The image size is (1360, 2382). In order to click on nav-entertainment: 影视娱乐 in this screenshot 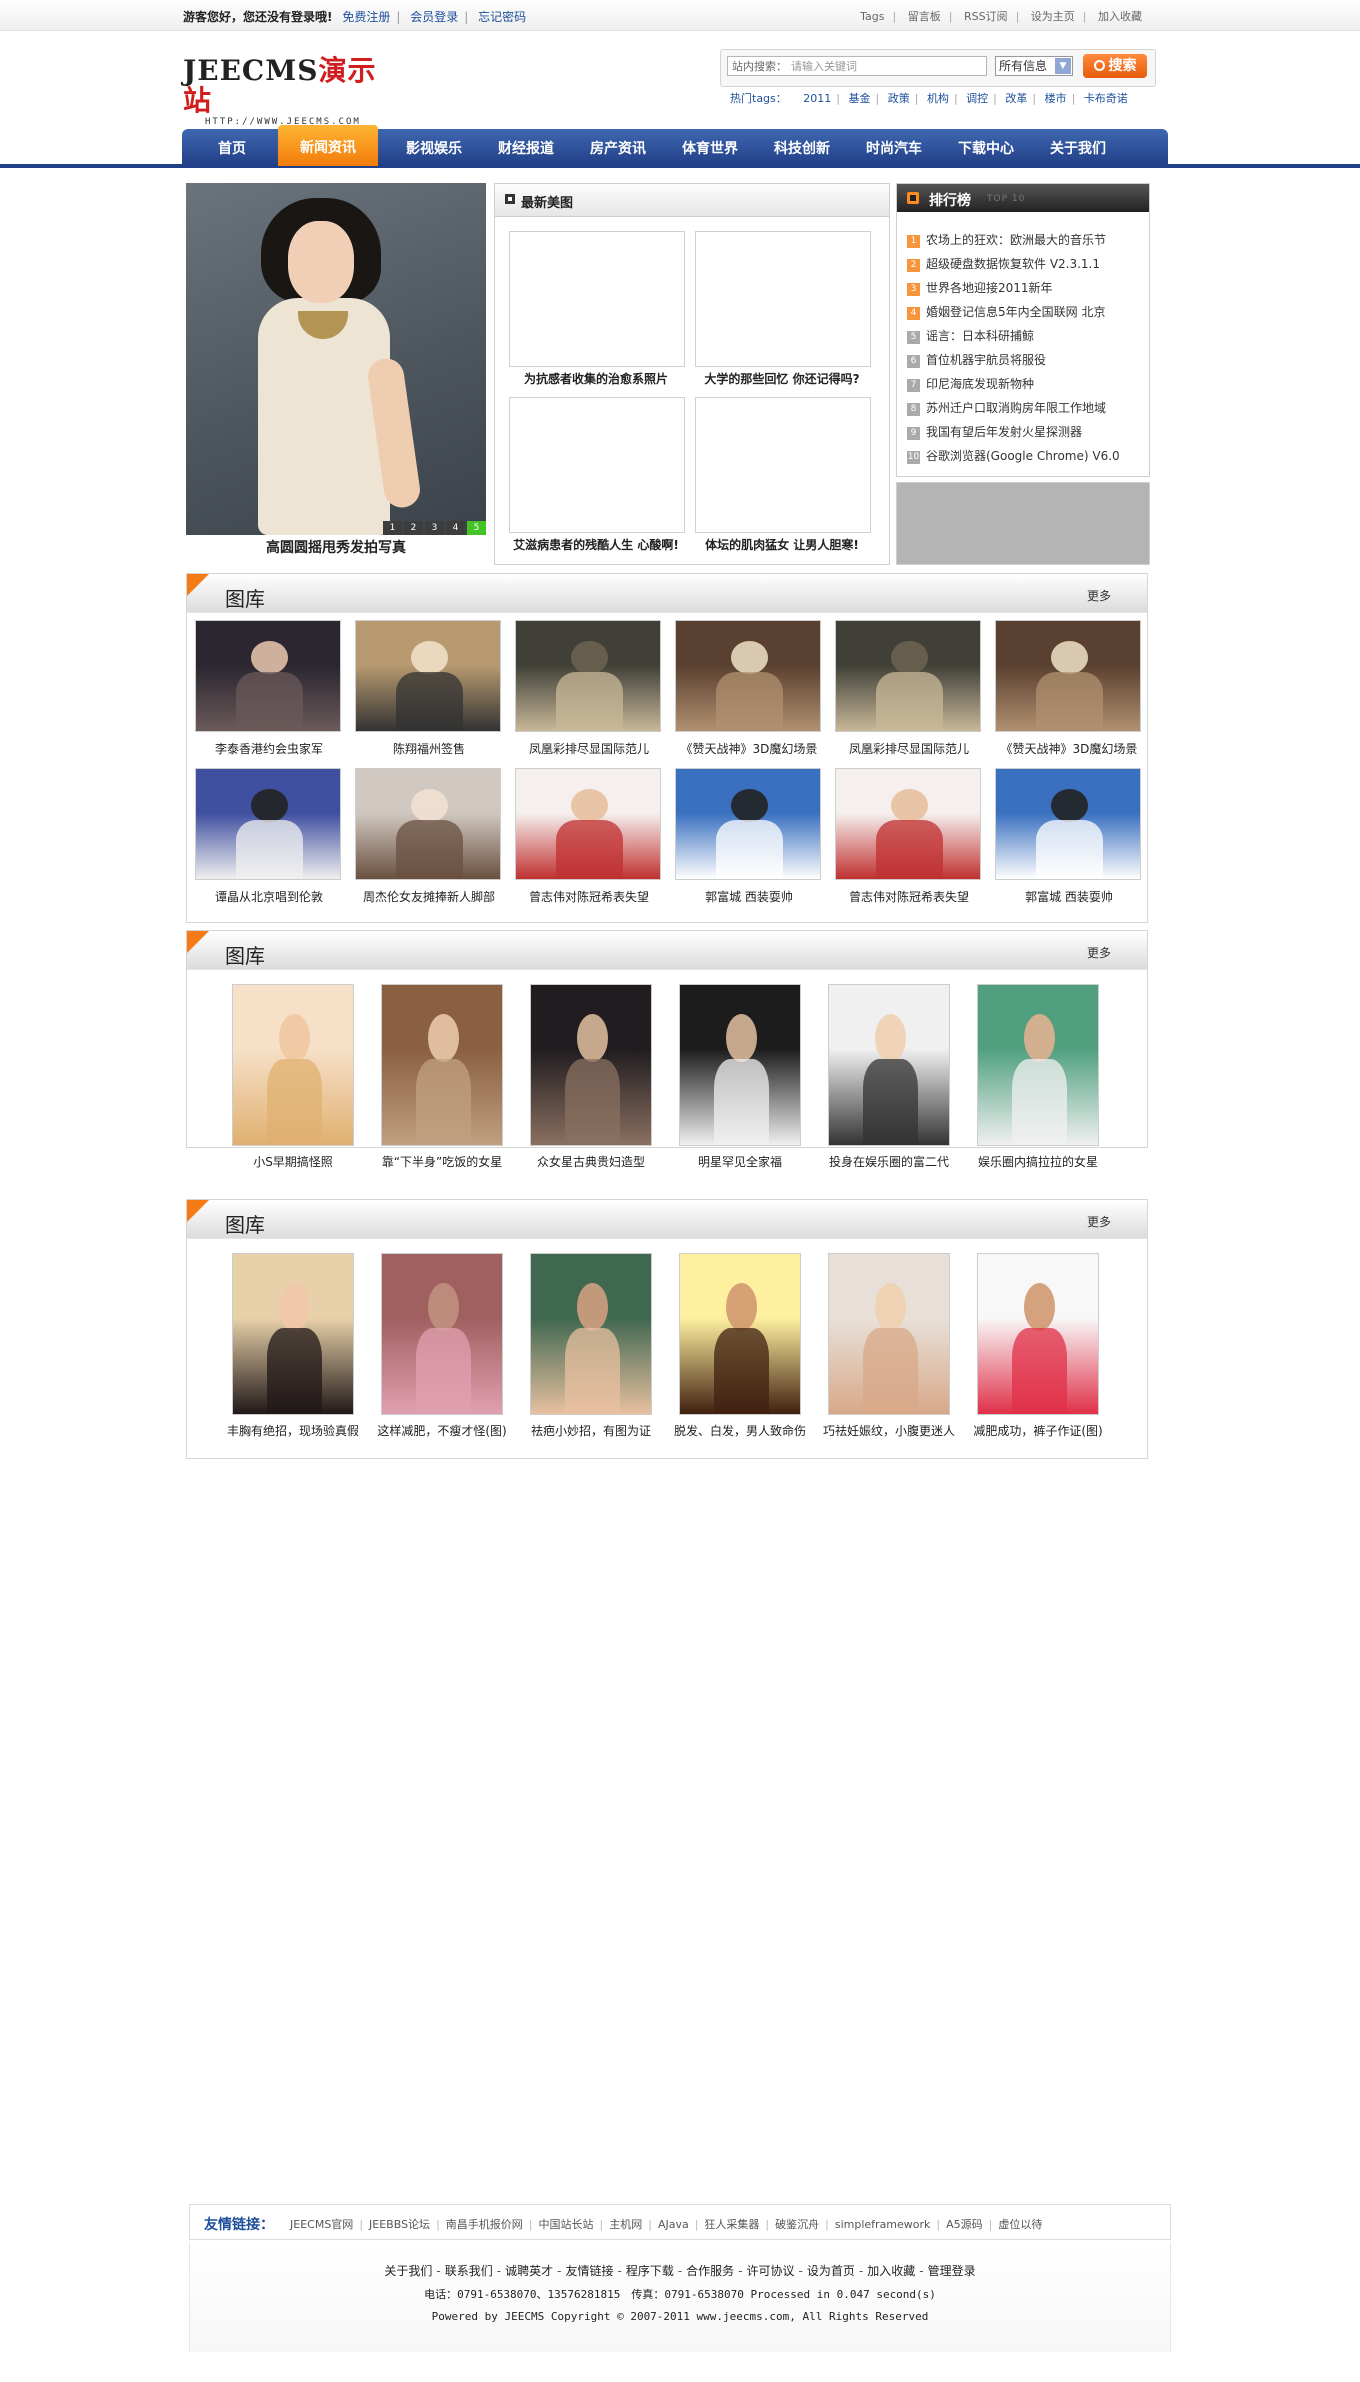, I will do `click(434, 147)`.